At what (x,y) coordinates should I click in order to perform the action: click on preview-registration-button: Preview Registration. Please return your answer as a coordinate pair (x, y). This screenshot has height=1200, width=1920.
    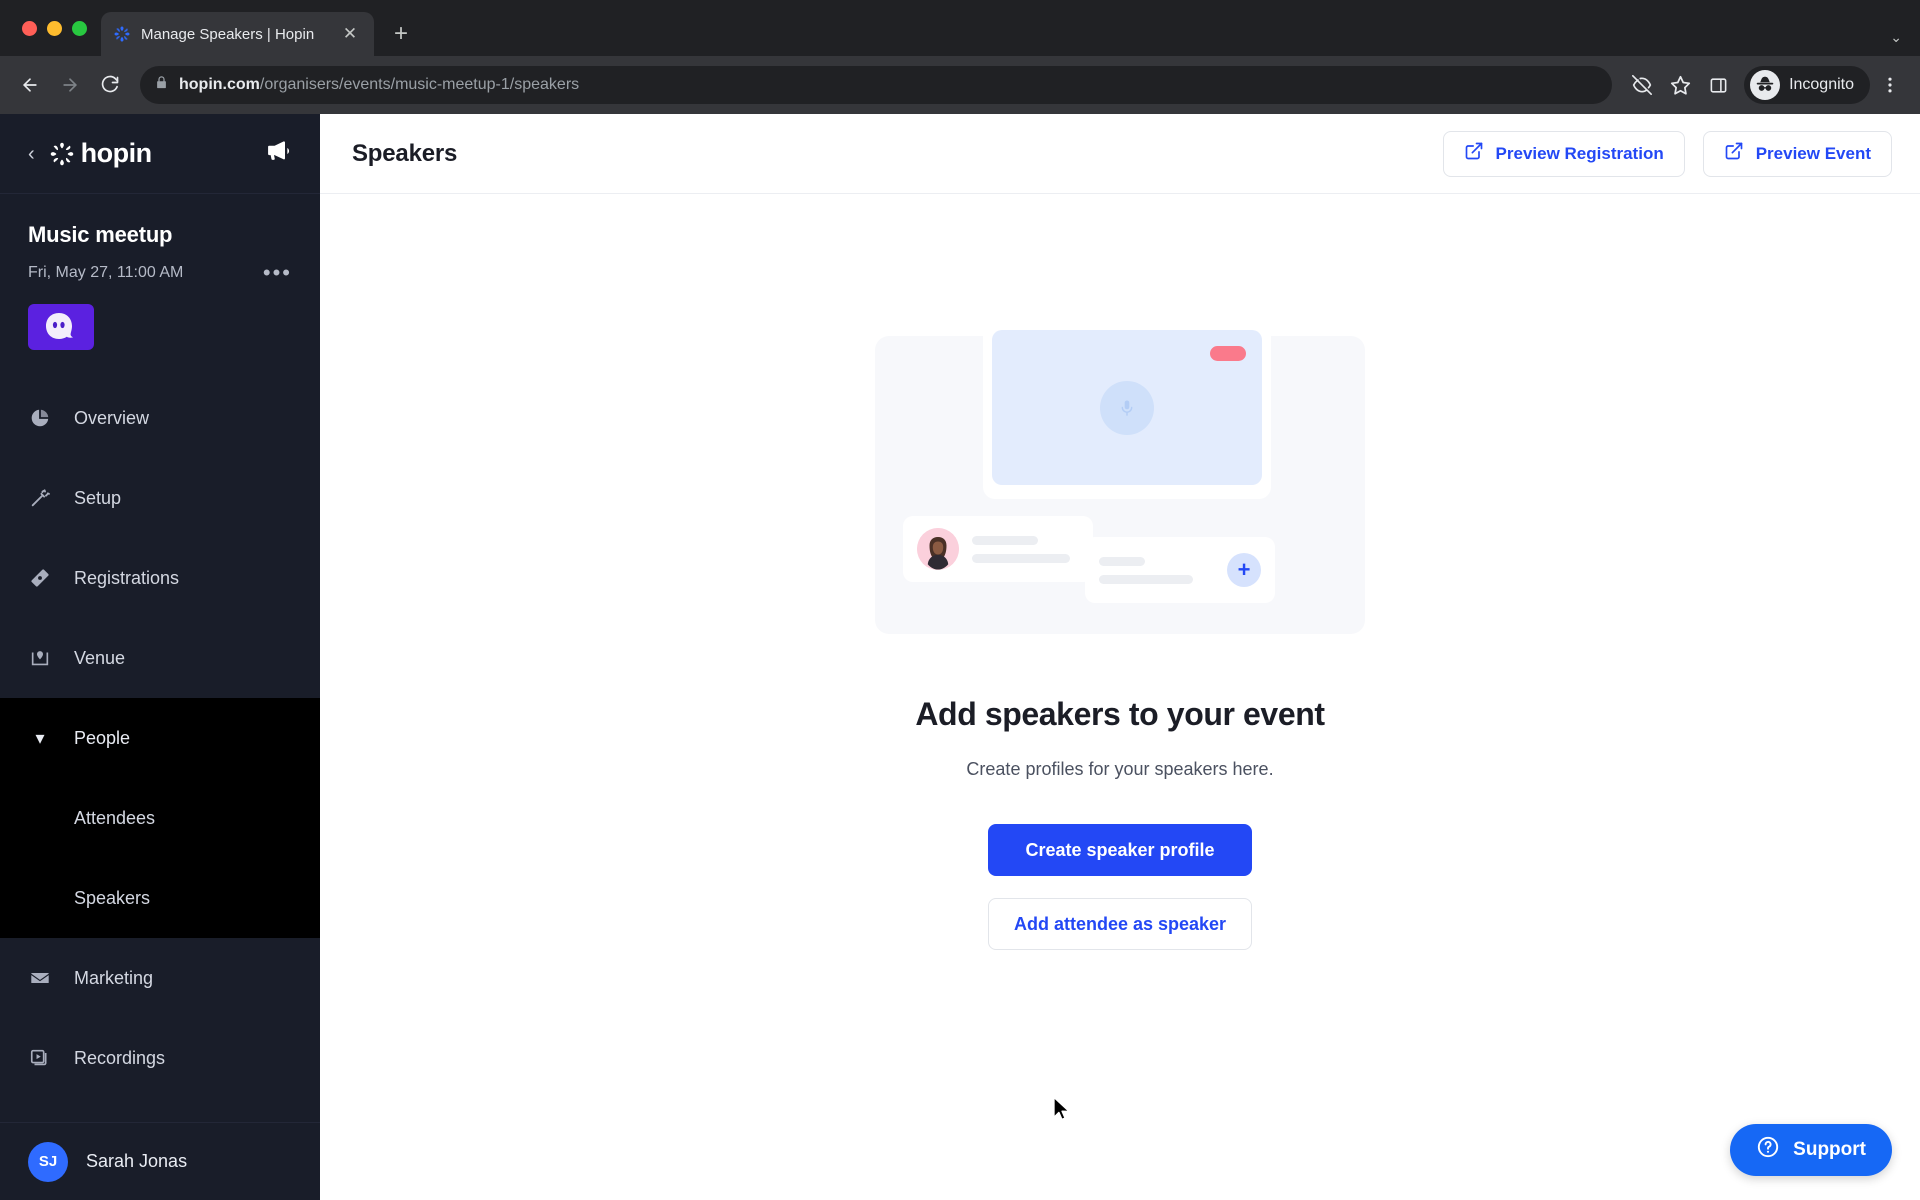
    Looking at the image, I should click on (1563, 153).